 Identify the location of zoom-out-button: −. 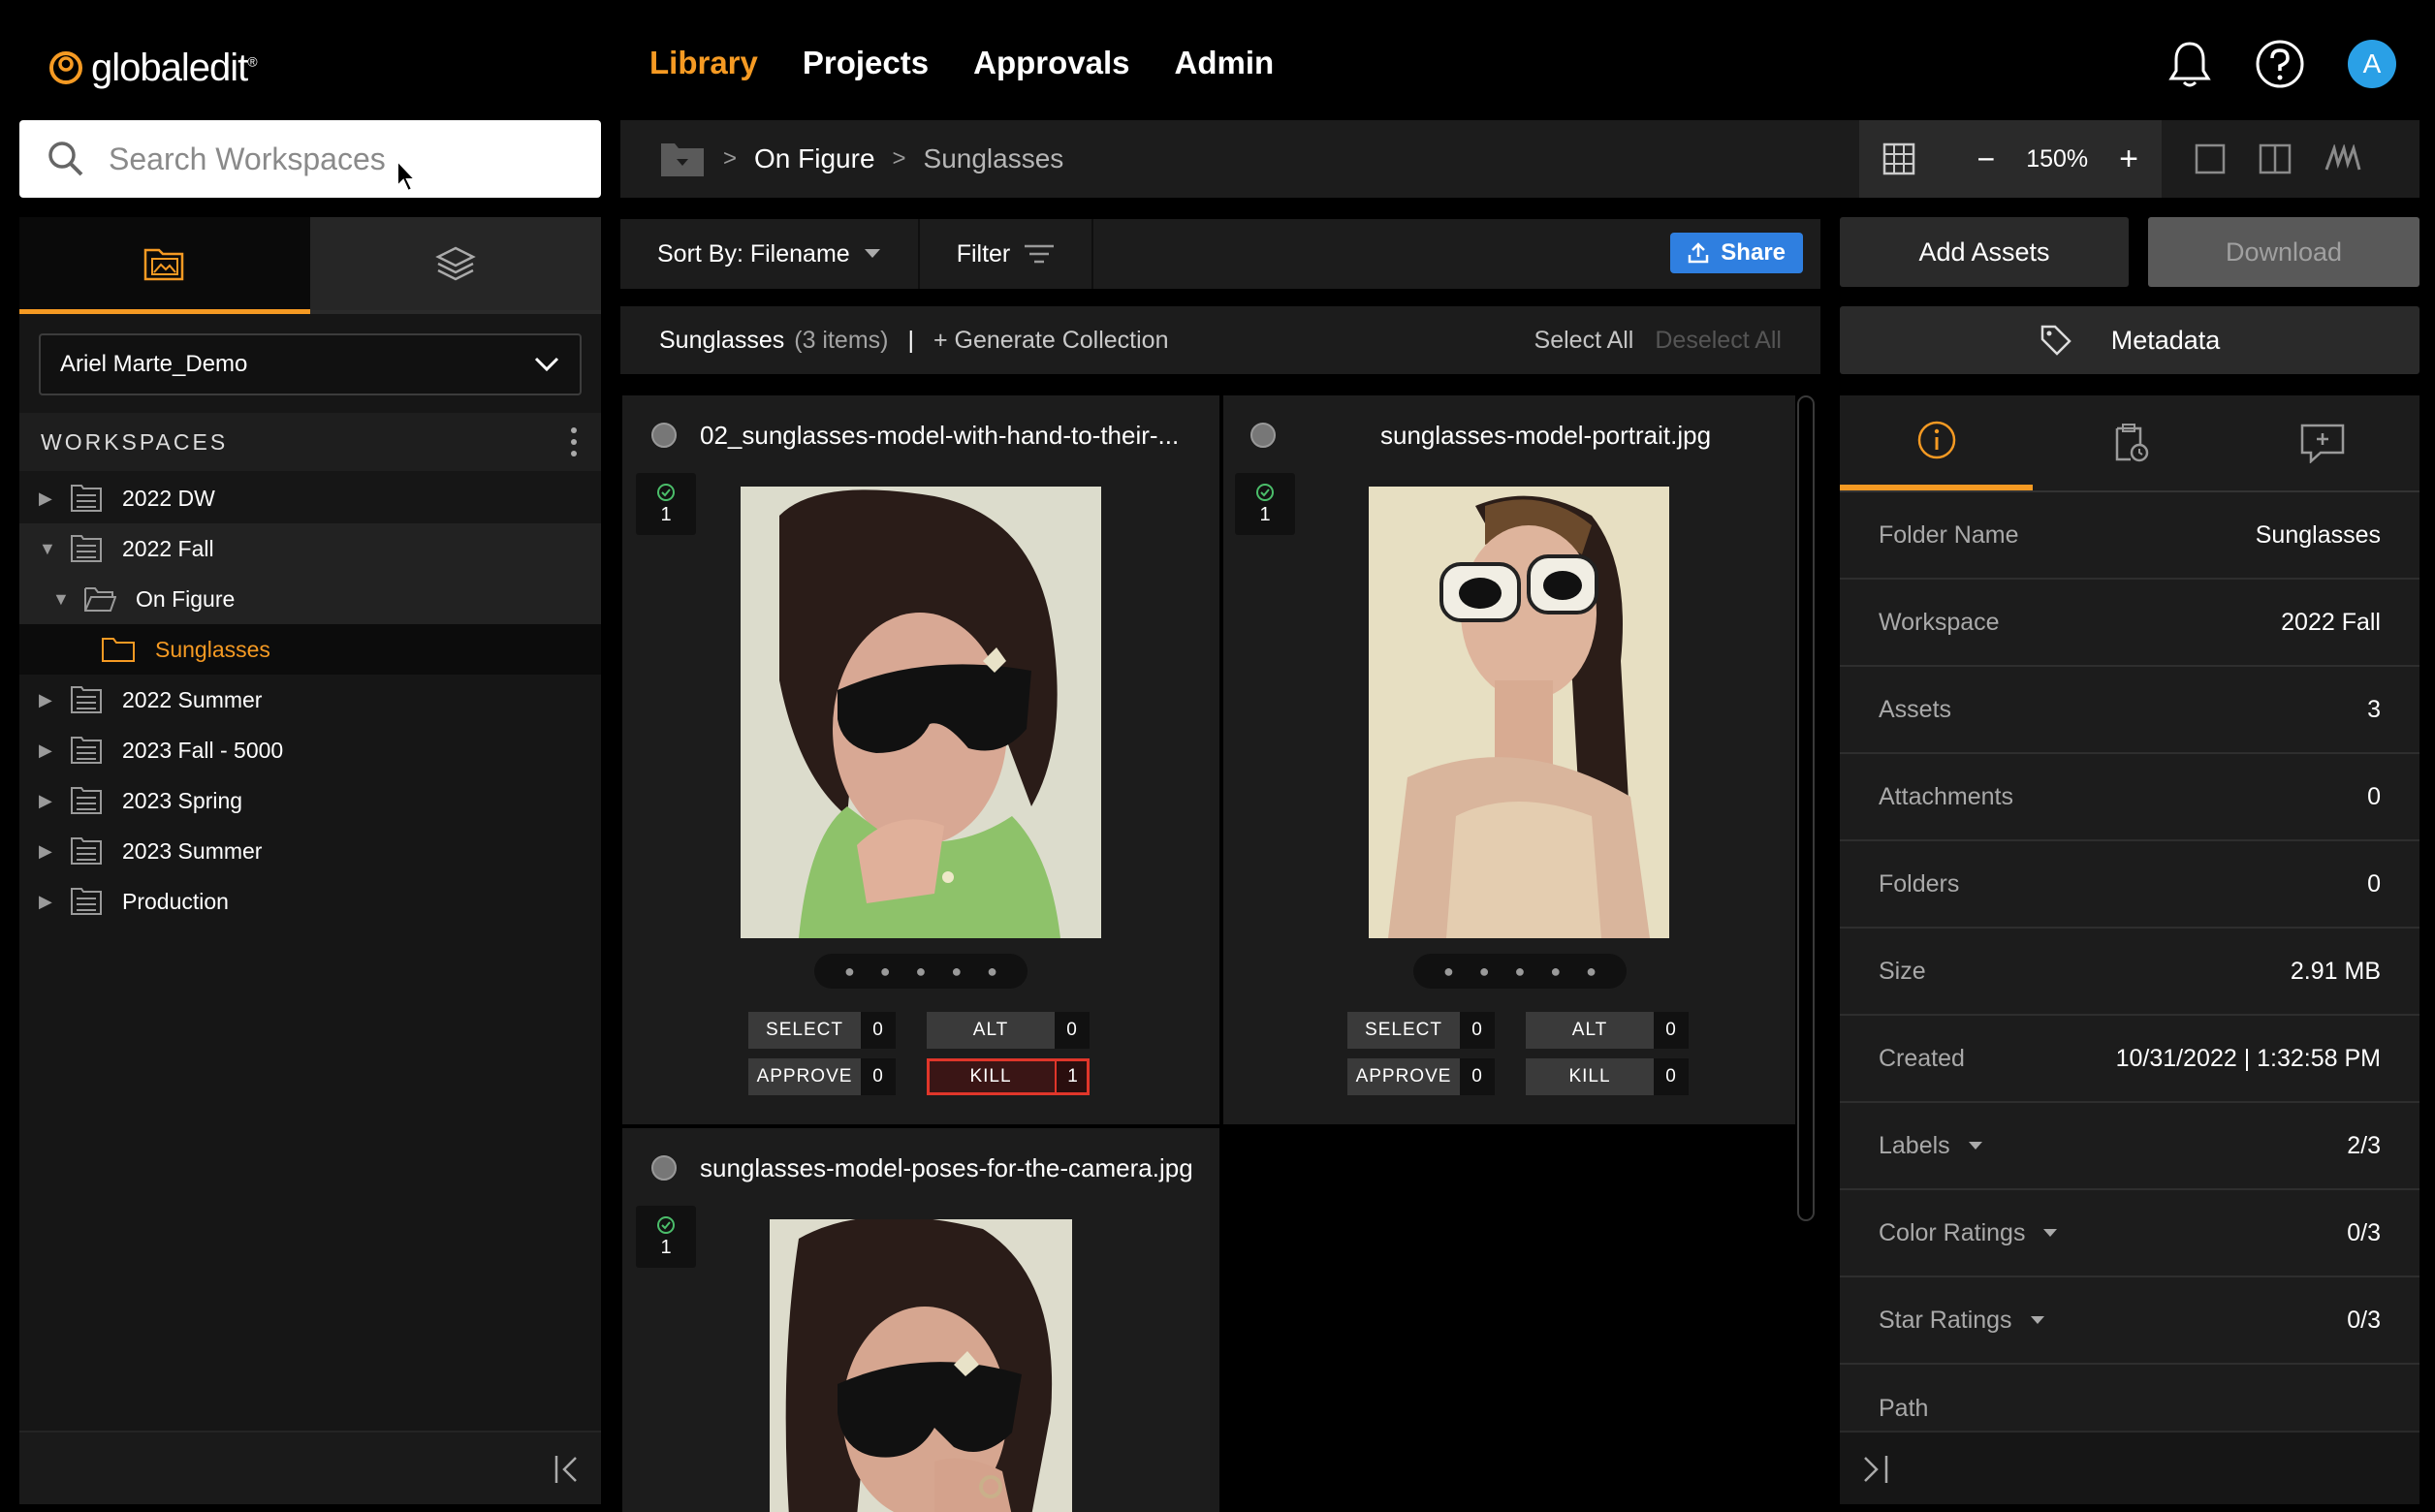
(1986, 159).